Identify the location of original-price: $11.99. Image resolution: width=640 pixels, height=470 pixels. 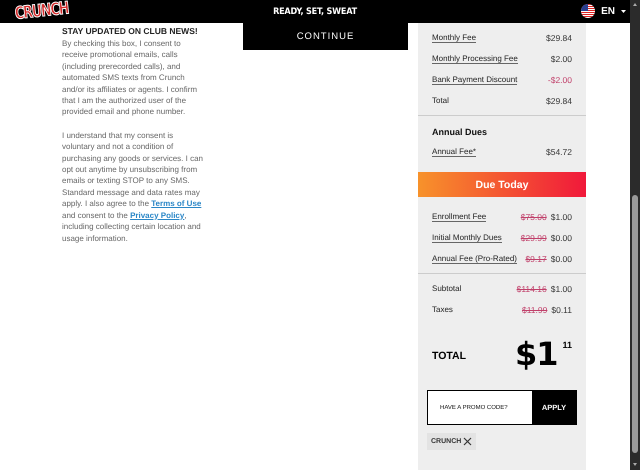
(535, 309).